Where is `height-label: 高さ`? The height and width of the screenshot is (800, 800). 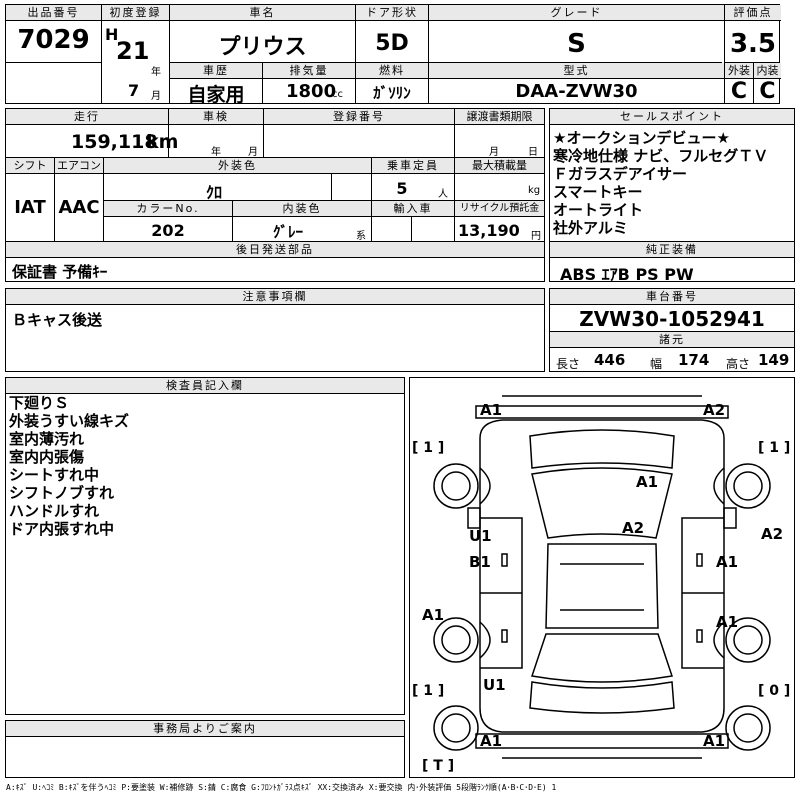
height-label: 高さ is located at coordinates (738, 364).